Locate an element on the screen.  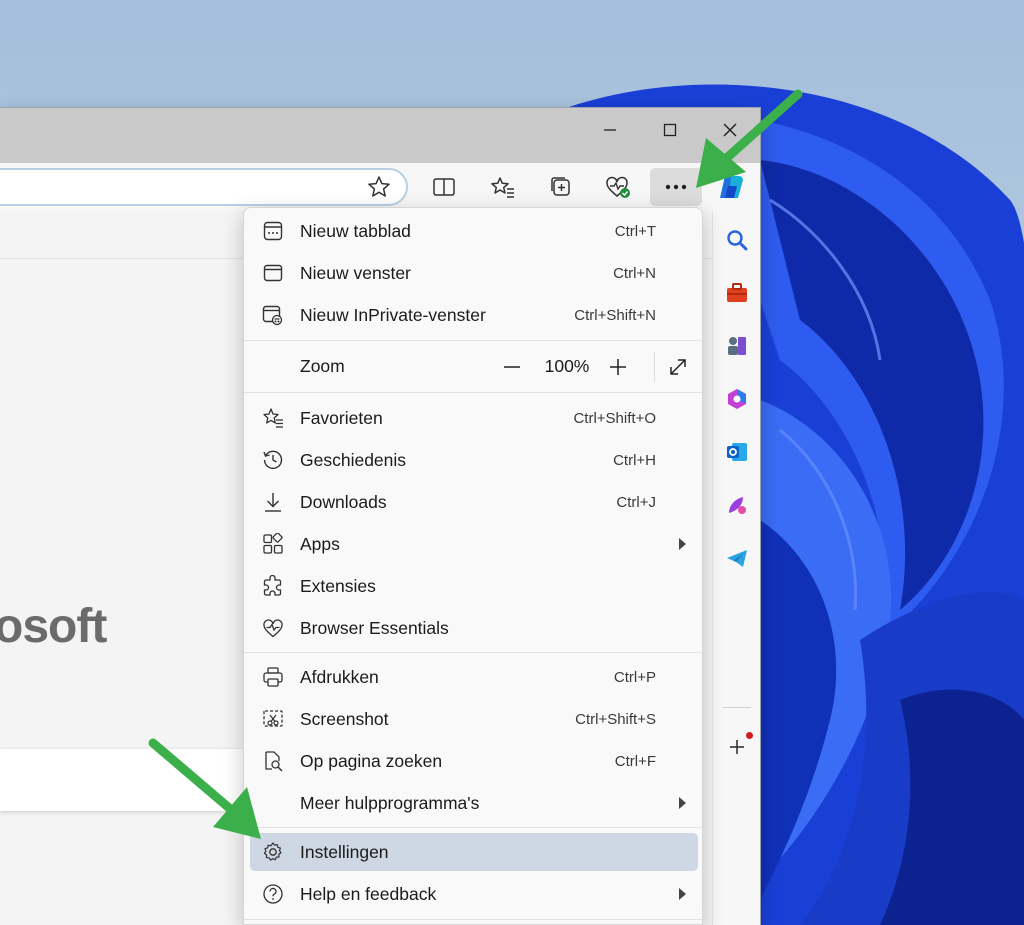
microsoft365-icon is located at coordinates (737, 399).